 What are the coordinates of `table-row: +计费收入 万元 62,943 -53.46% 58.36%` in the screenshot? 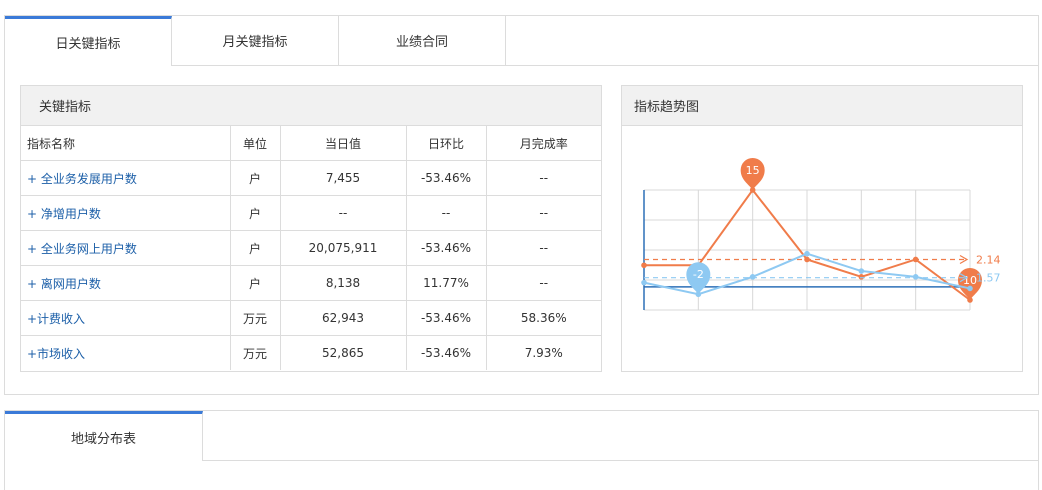 It's located at (311, 318).